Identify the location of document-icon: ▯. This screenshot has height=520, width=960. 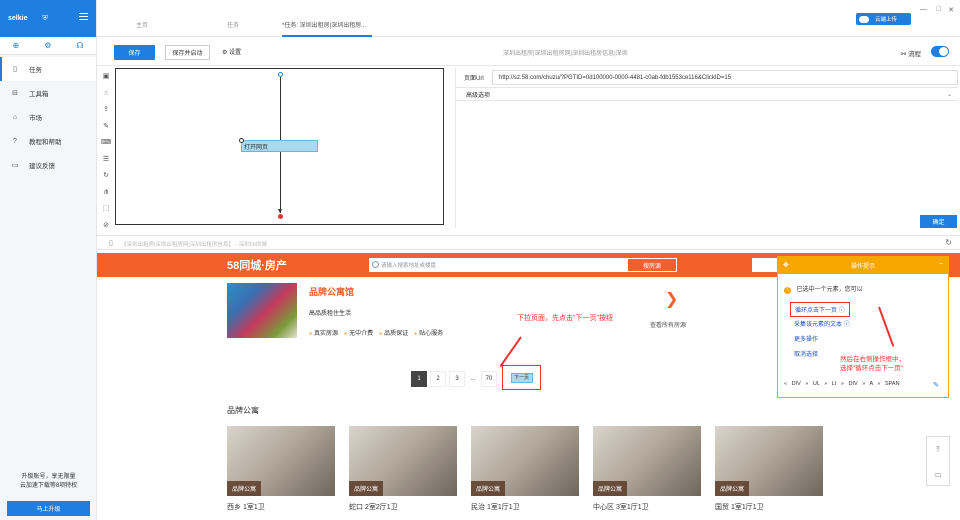
(15, 69).